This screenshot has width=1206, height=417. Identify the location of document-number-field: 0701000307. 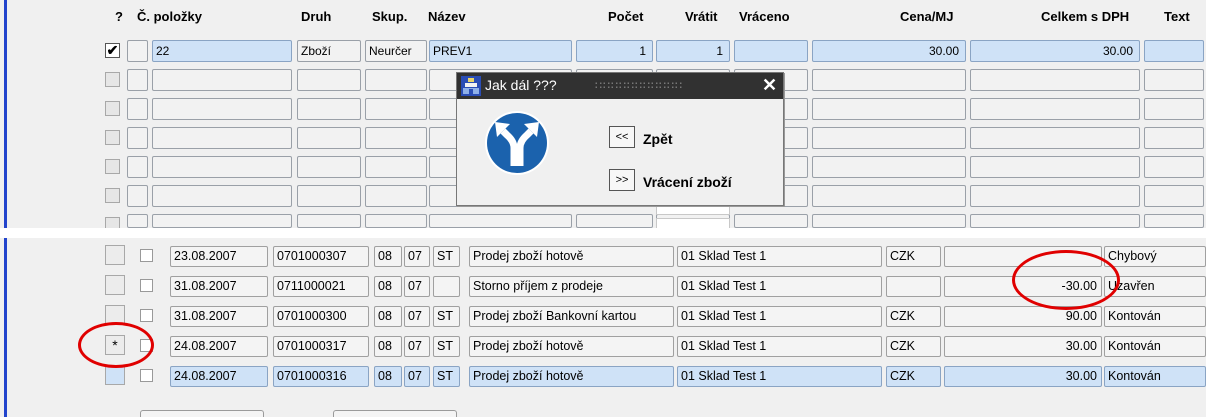
(321, 256).